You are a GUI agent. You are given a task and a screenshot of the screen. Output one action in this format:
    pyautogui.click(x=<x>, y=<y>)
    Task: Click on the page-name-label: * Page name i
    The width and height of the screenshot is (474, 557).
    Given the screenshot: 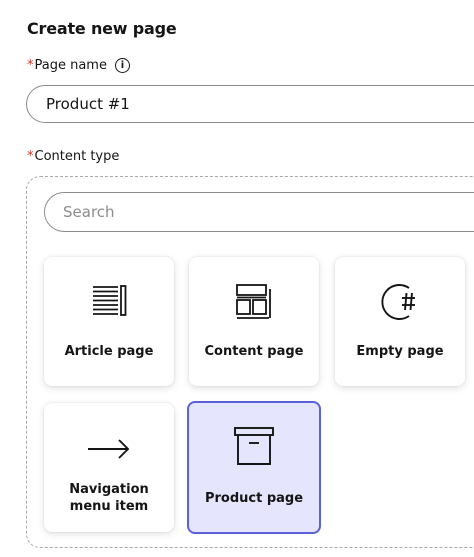 What is the action you would take?
    pyautogui.click(x=78, y=65)
    